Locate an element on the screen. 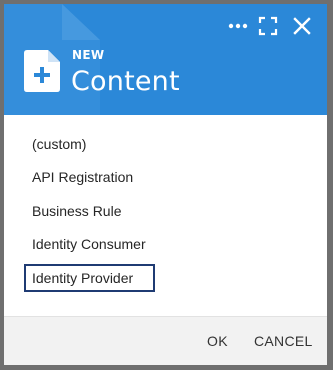 The image size is (333, 370). dialog-footer: OK CANCEL is located at coordinates (165, 340).